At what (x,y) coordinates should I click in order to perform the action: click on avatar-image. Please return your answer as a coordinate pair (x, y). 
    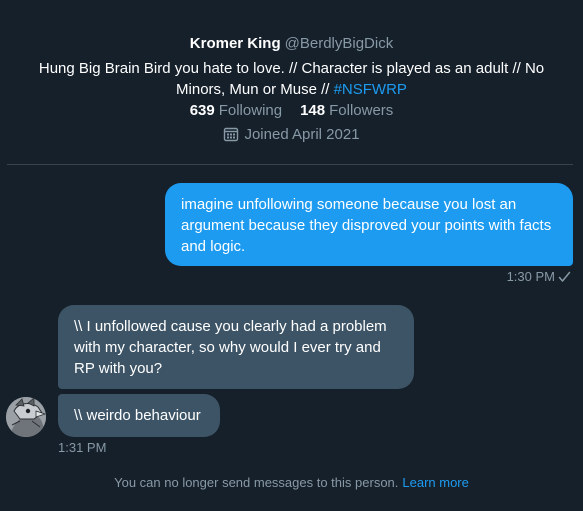
    Looking at the image, I should click on (26, 417).